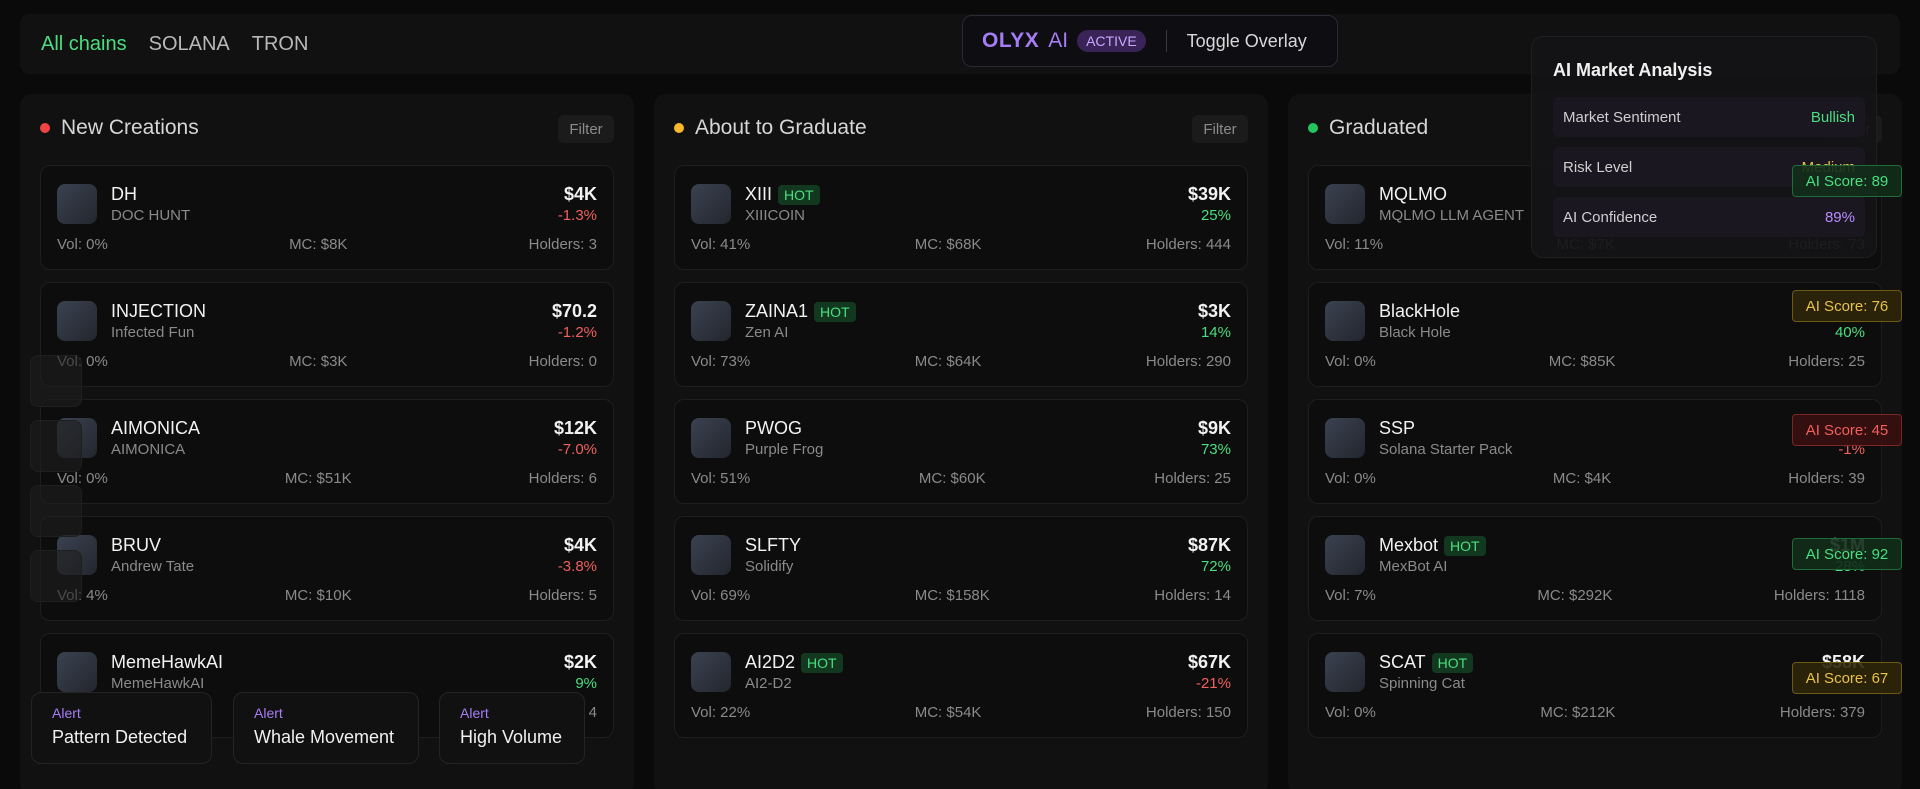 This screenshot has width=1920, height=789. I want to click on token-name-row: DH, so click(124, 194).